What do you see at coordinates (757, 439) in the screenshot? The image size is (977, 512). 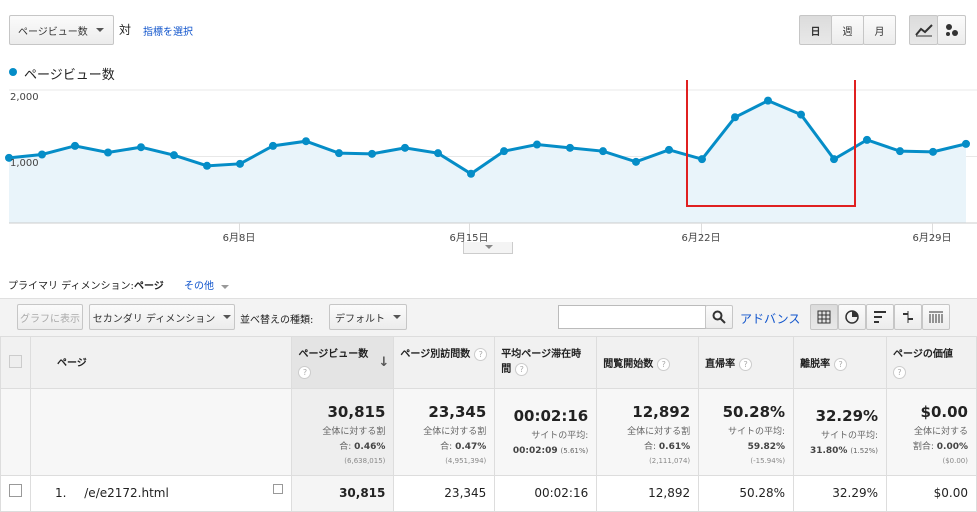 I see `total-note: サイトの平均: 59.82%` at bounding box center [757, 439].